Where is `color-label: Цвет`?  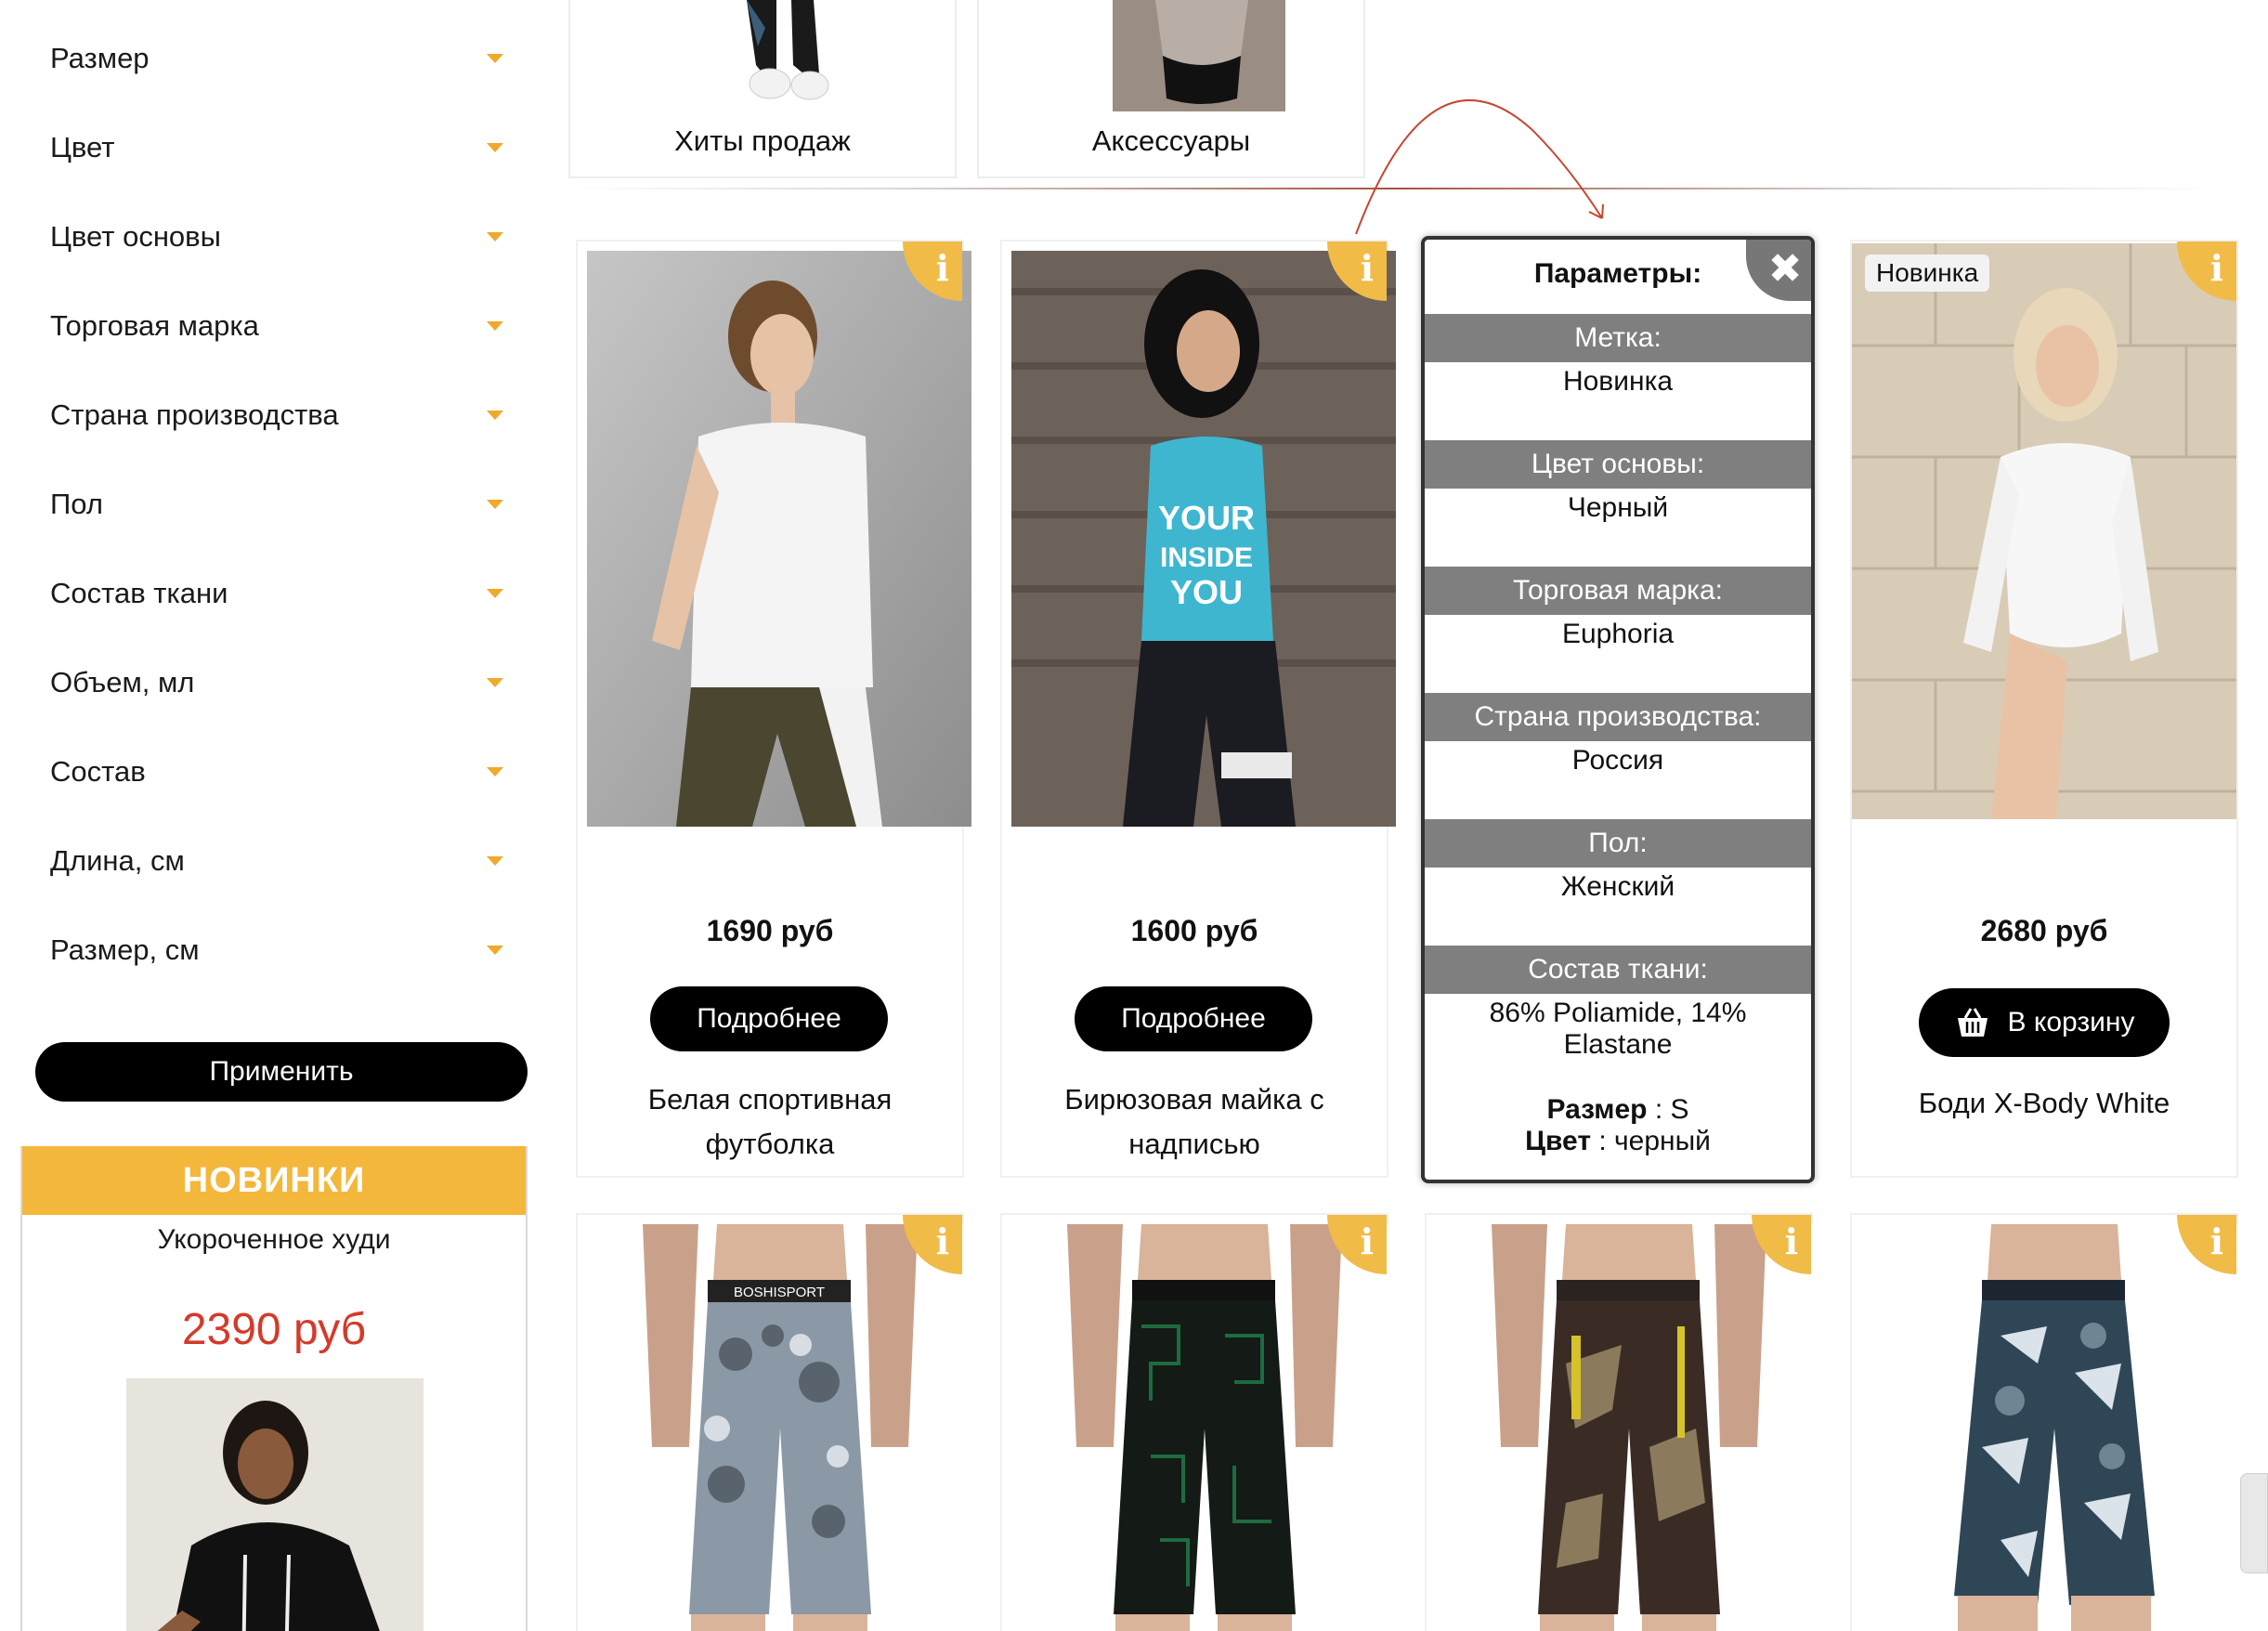
color-label: Цвет is located at coordinates (1558, 1141).